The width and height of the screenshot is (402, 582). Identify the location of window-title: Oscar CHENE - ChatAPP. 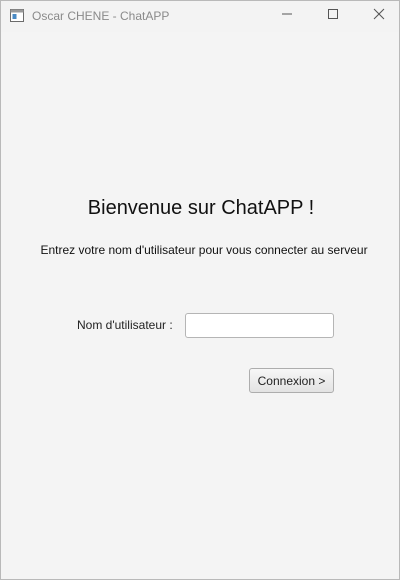
(101, 16).